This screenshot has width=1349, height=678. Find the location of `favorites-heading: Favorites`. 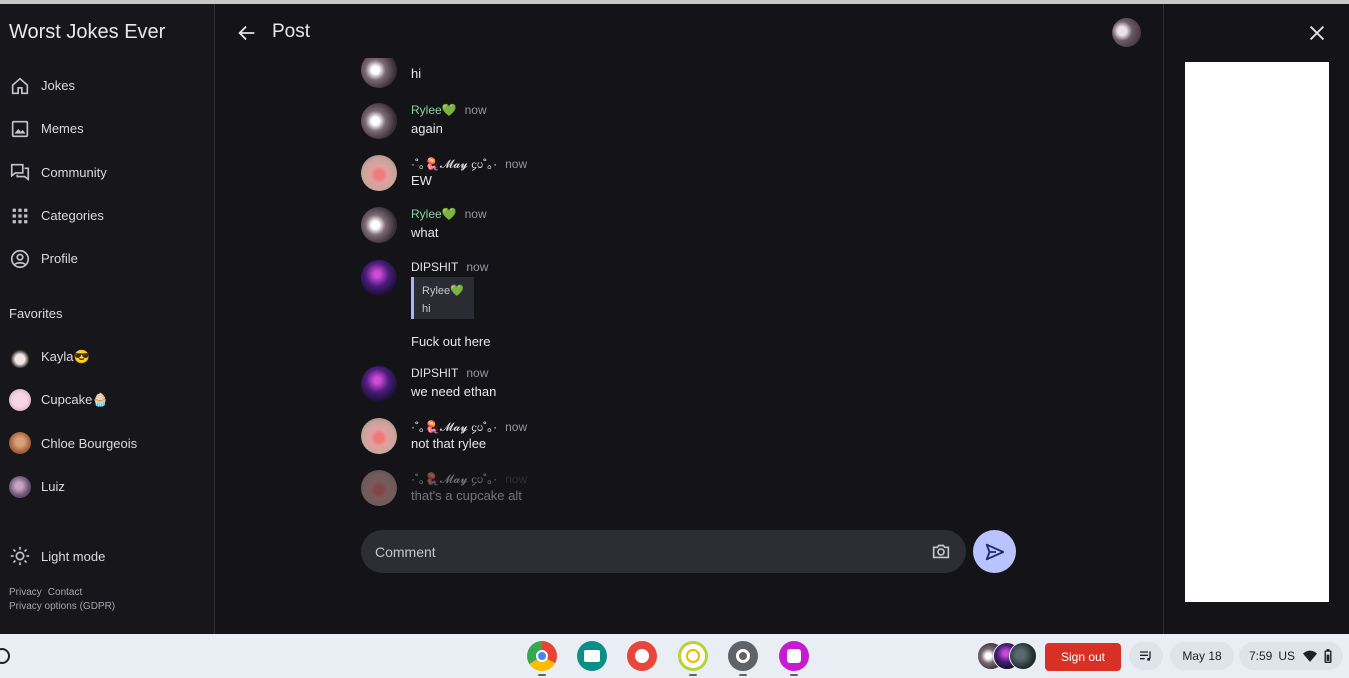

favorites-heading: Favorites is located at coordinates (36, 313).